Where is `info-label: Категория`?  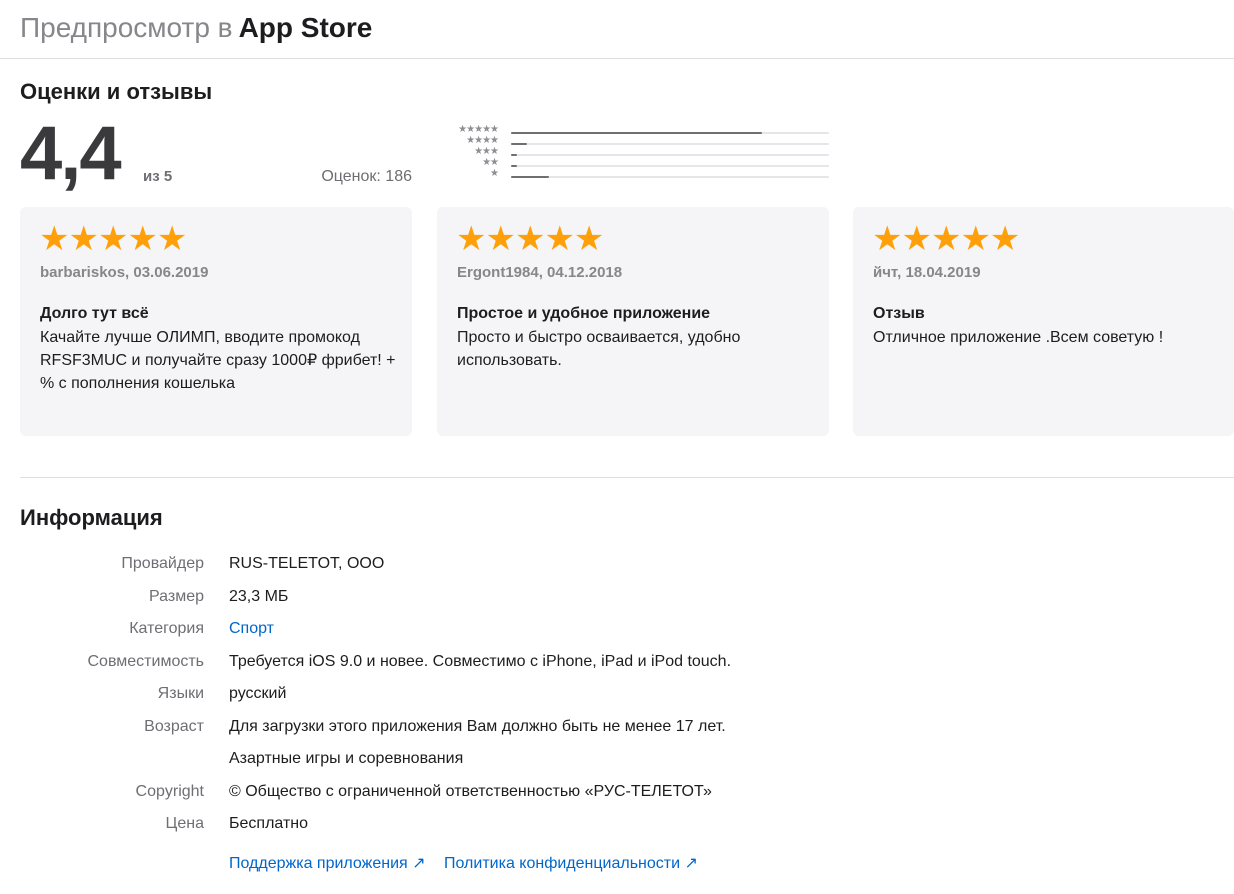 info-label: Категория is located at coordinates (166, 628).